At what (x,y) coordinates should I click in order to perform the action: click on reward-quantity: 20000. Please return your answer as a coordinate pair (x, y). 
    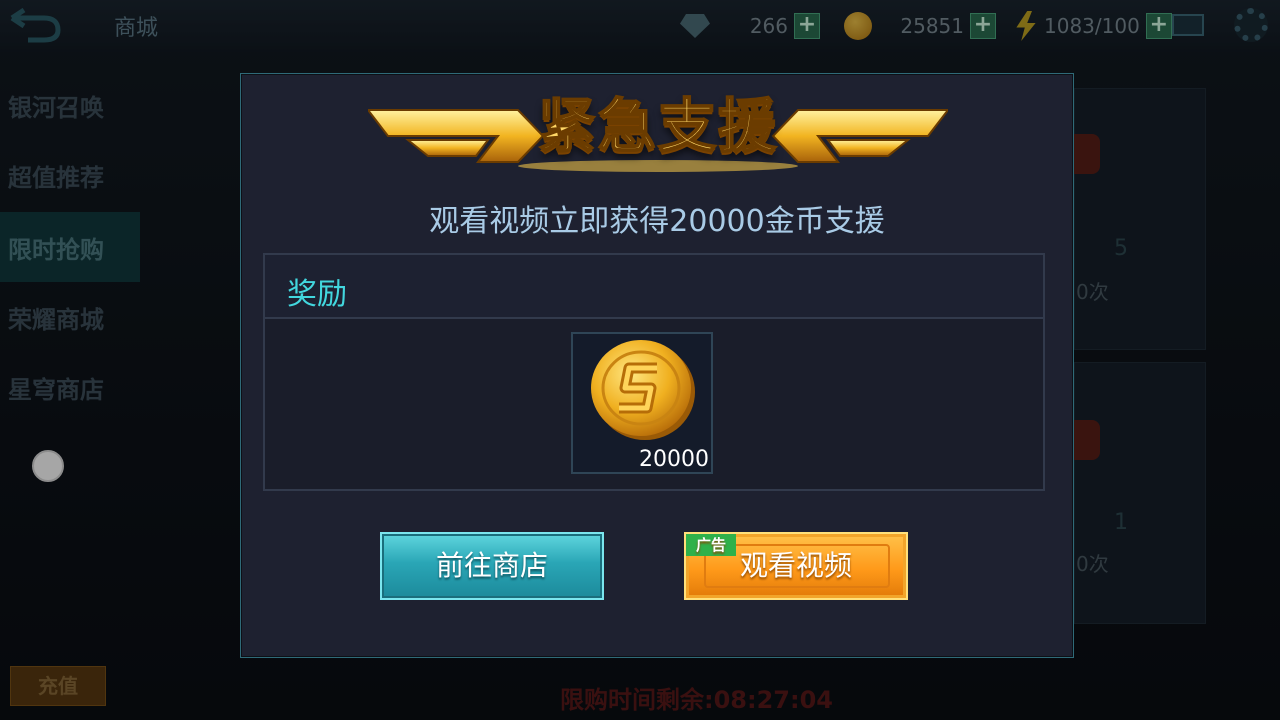
    Looking at the image, I should click on (674, 459).